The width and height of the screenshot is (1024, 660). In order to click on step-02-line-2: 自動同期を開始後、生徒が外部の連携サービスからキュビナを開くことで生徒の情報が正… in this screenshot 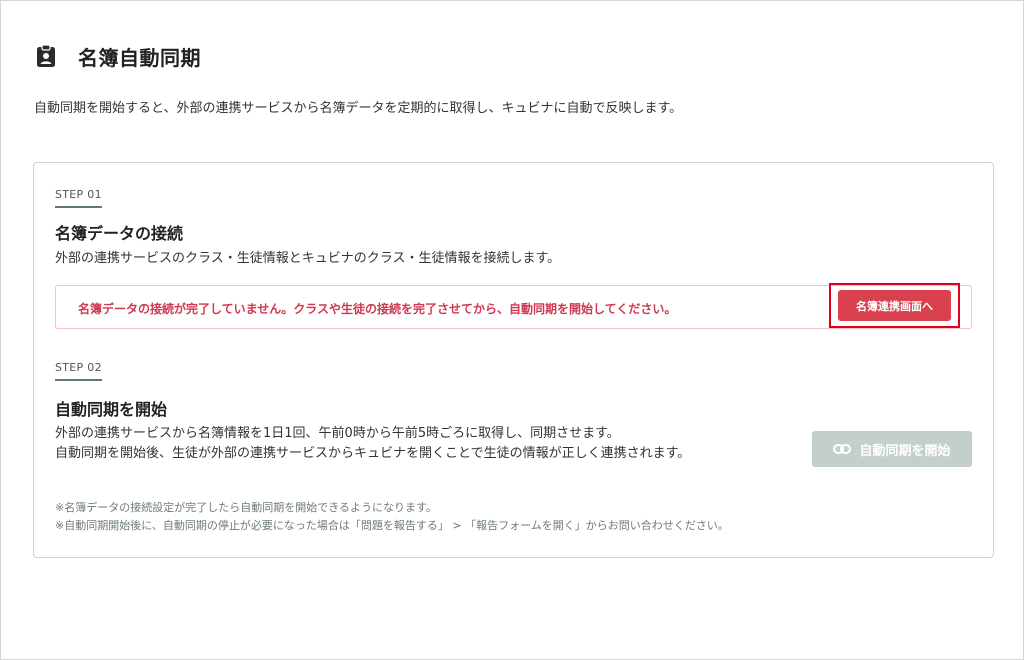, I will do `click(373, 453)`.